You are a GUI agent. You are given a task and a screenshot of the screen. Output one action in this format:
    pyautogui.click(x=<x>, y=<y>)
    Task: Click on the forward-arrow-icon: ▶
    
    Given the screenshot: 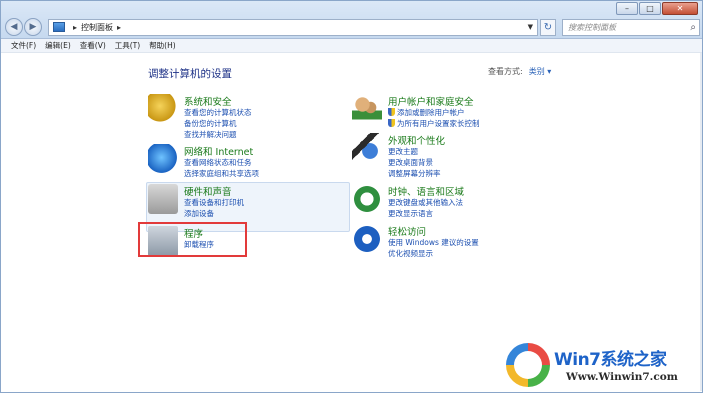 What is the action you would take?
    pyautogui.click(x=33, y=27)
    